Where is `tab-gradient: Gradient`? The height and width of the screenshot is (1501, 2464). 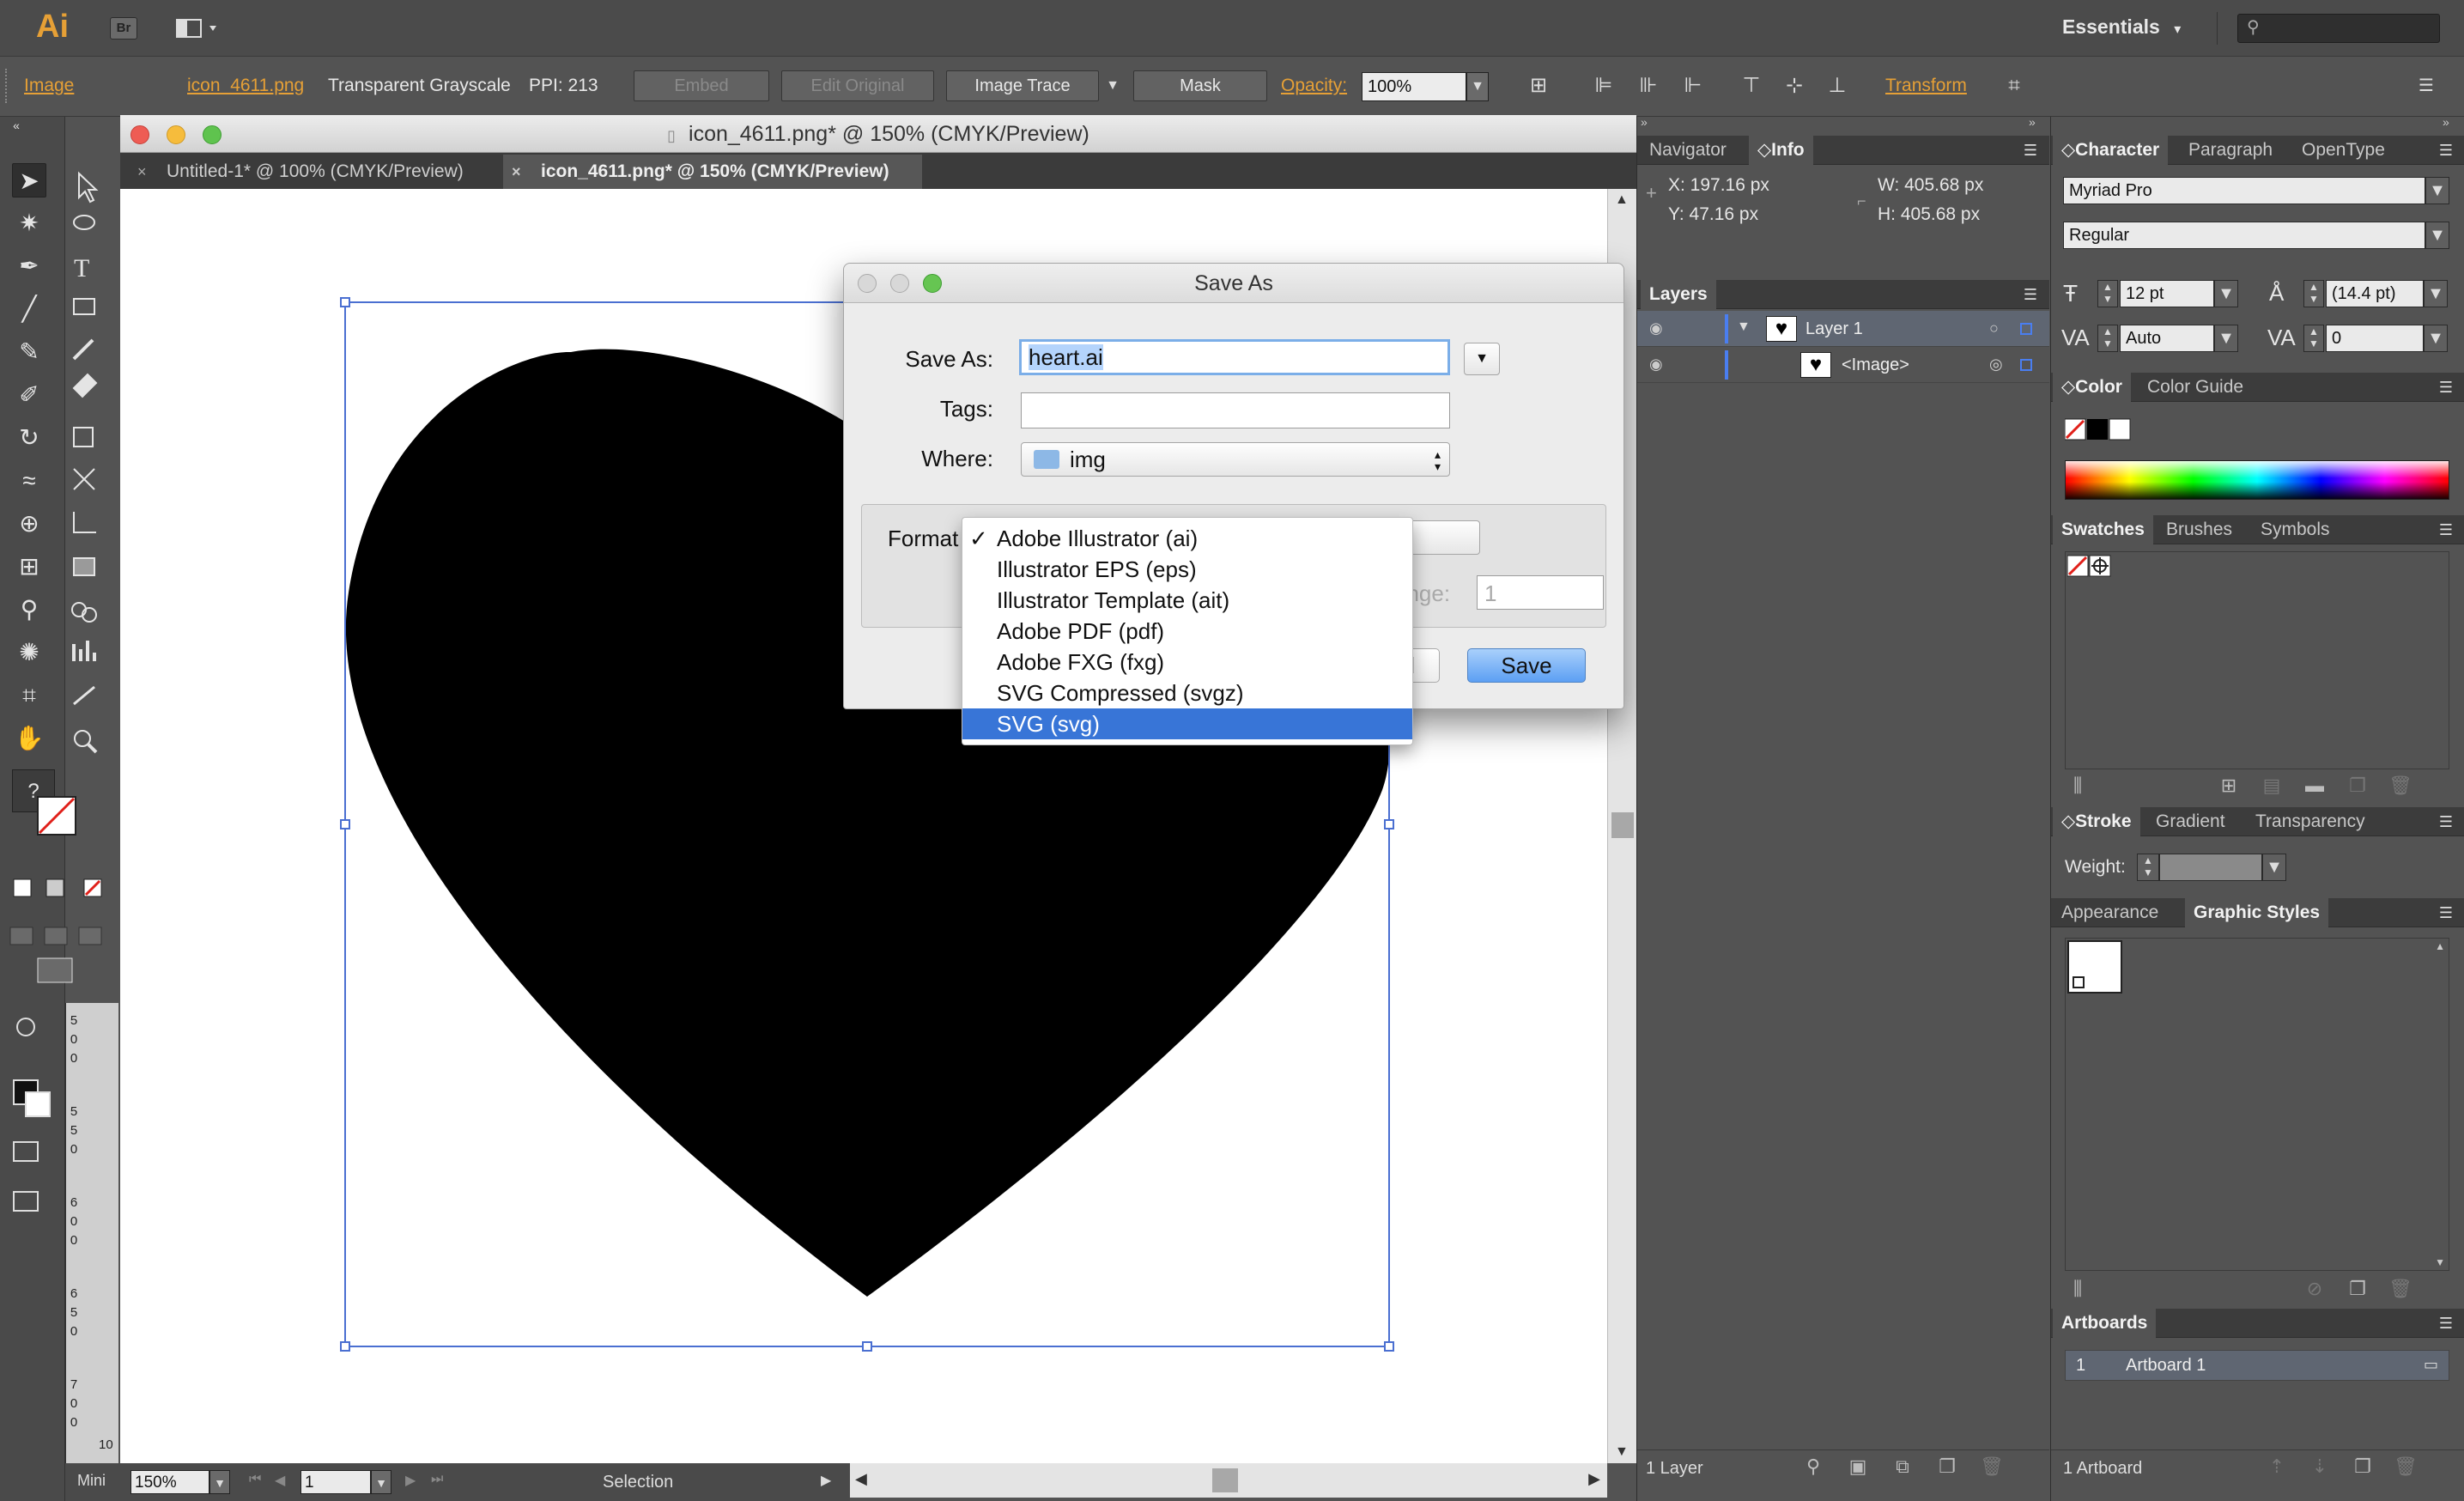 tab-gradient: Gradient is located at coordinates (2190, 821).